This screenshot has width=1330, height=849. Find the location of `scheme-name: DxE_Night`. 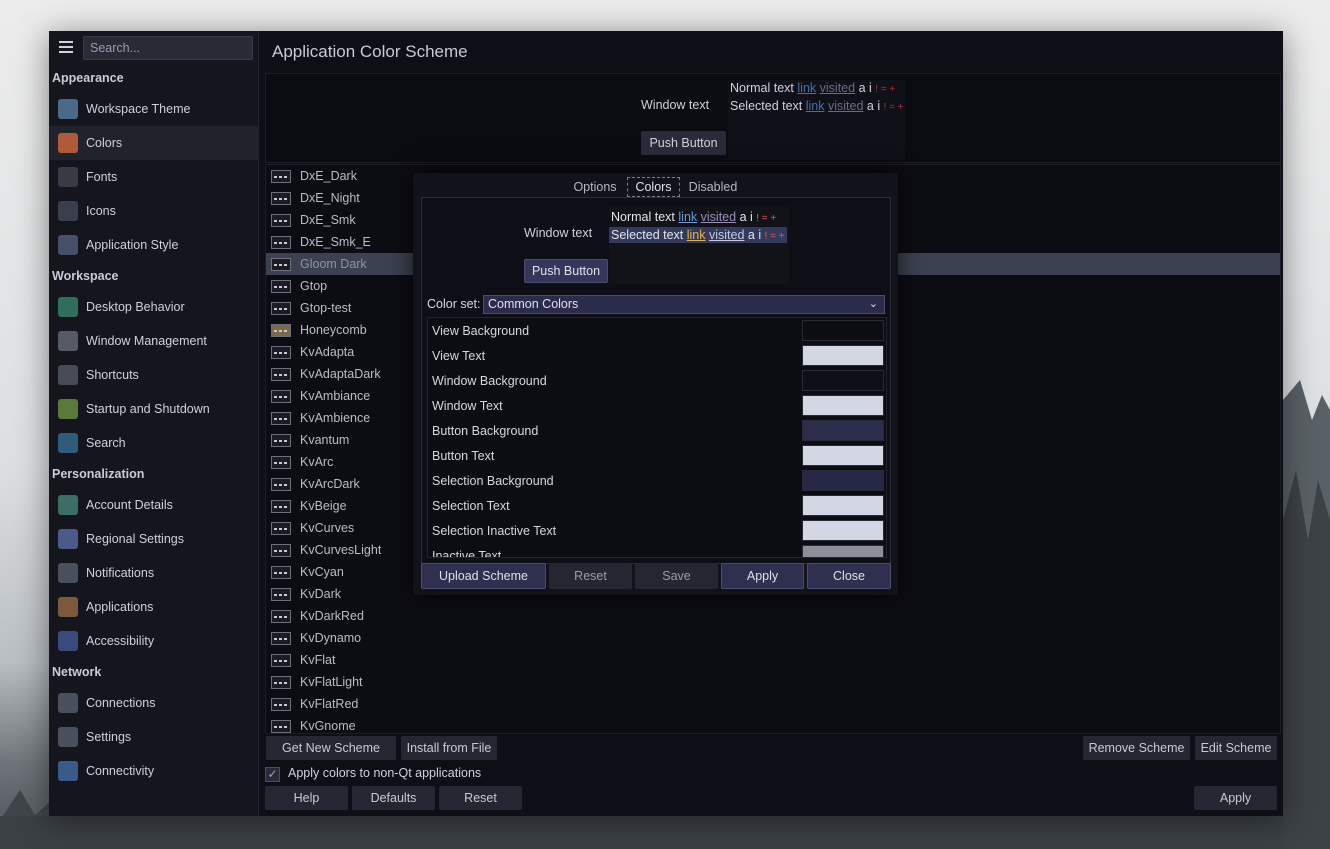

scheme-name: DxE_Night is located at coordinates (330, 198).